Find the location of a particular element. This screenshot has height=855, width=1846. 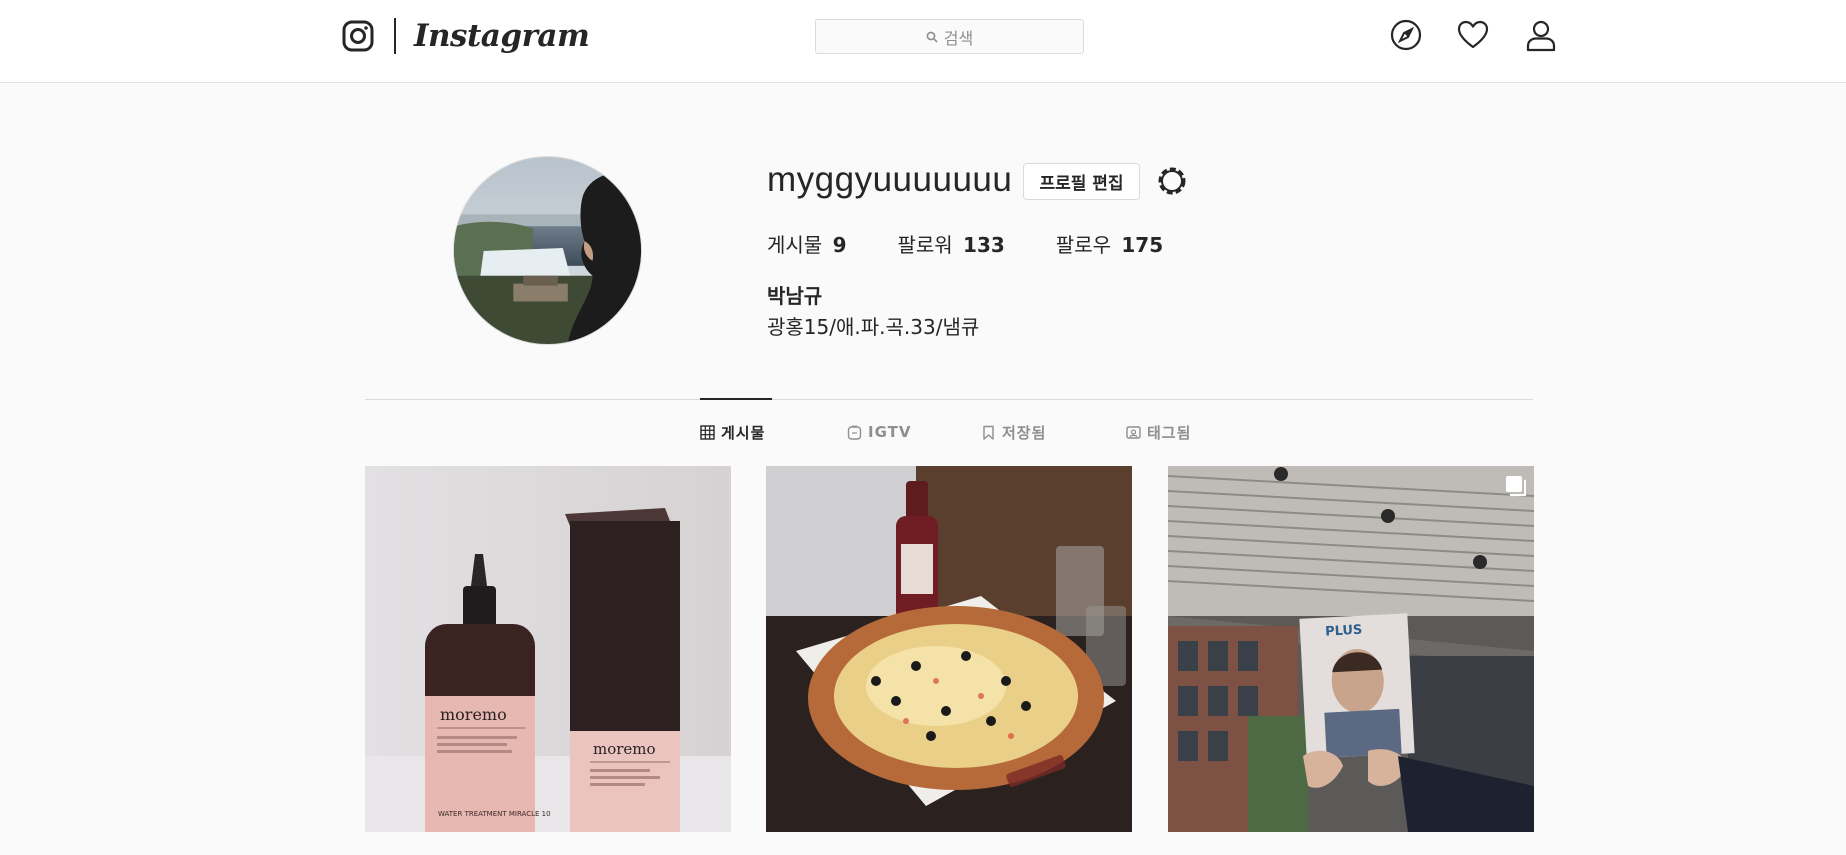

stat-followers: 팔로워 133 is located at coordinates (950, 243).